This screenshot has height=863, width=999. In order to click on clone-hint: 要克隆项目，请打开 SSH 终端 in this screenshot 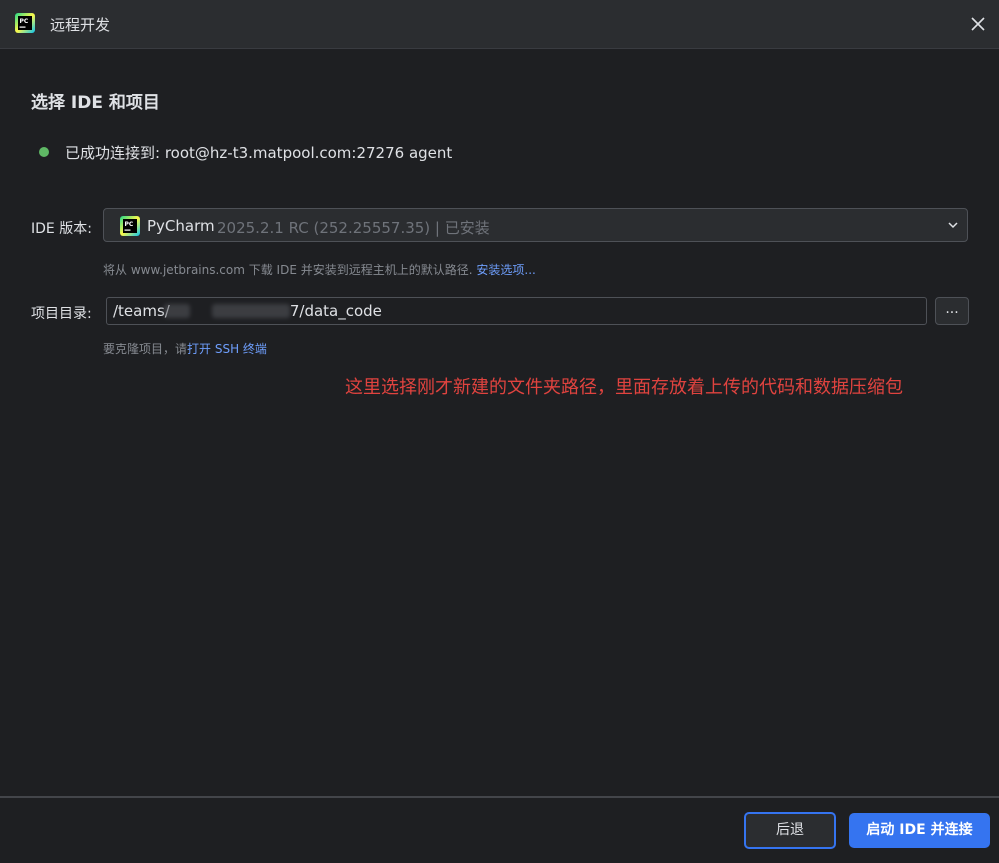, I will do `click(185, 348)`.